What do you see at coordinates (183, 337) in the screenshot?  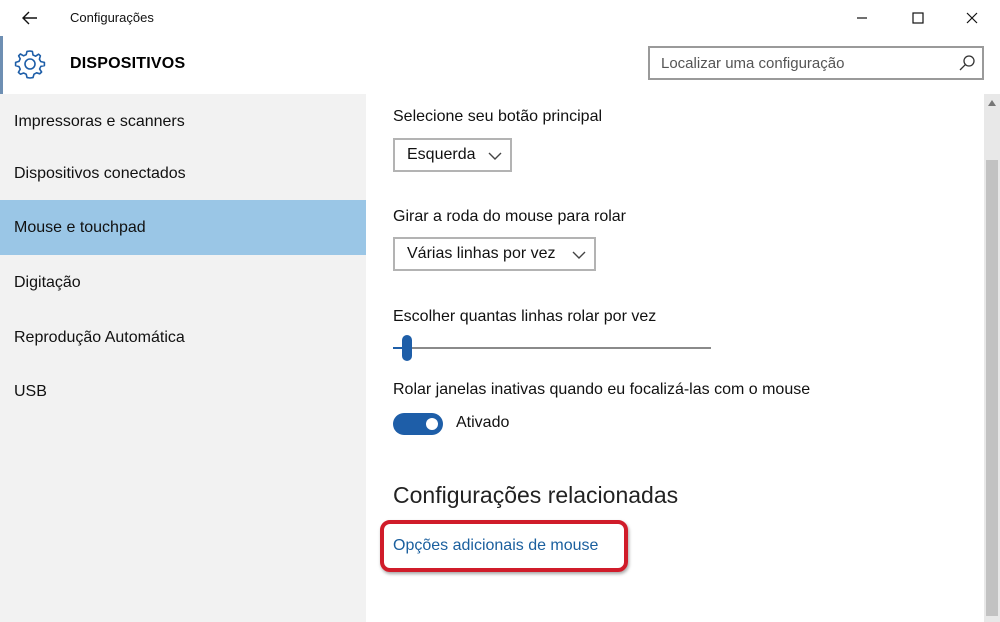 I see `sidebar-item-reproducao-automatica: Reprodução Automática` at bounding box center [183, 337].